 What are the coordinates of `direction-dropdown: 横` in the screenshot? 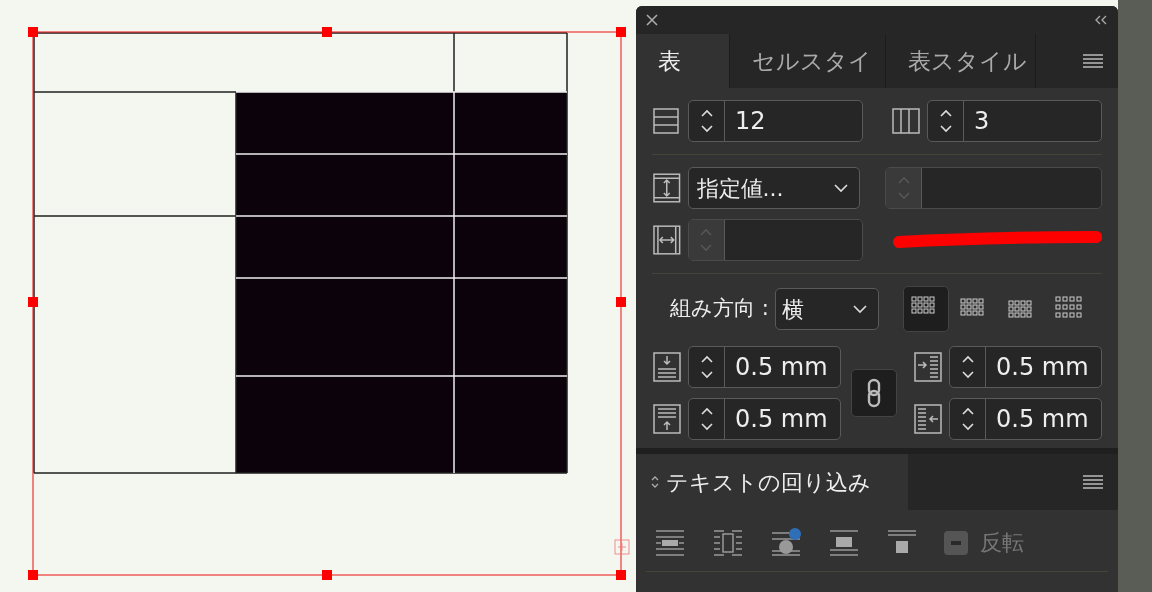 It's located at (826, 309).